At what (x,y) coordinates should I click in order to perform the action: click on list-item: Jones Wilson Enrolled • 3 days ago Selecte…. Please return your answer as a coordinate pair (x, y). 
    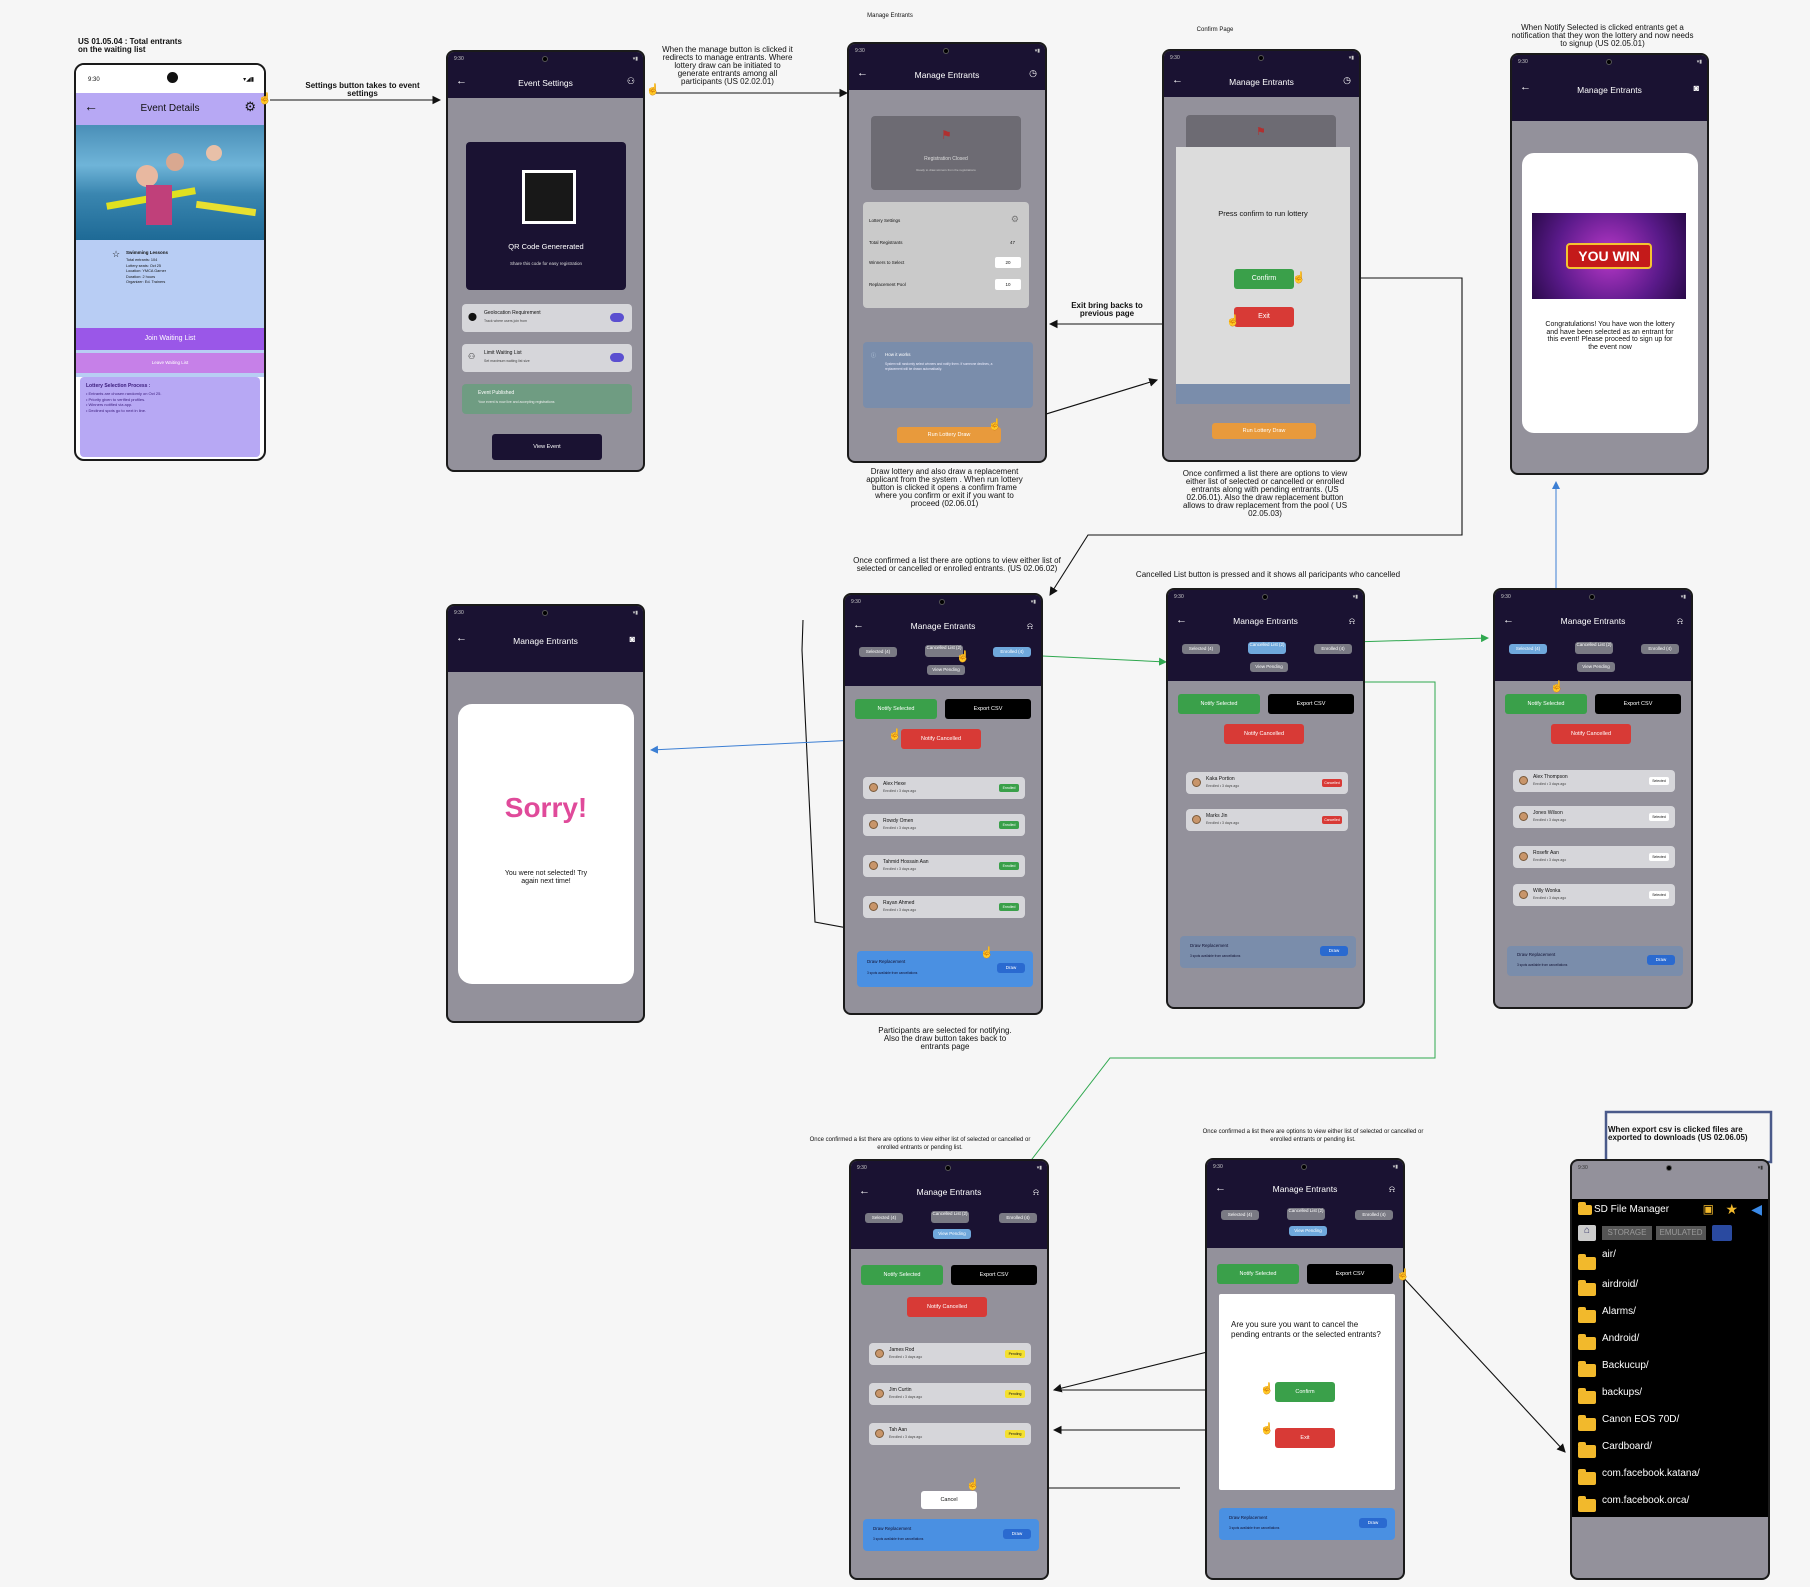
    Looking at the image, I should click on (1594, 817).